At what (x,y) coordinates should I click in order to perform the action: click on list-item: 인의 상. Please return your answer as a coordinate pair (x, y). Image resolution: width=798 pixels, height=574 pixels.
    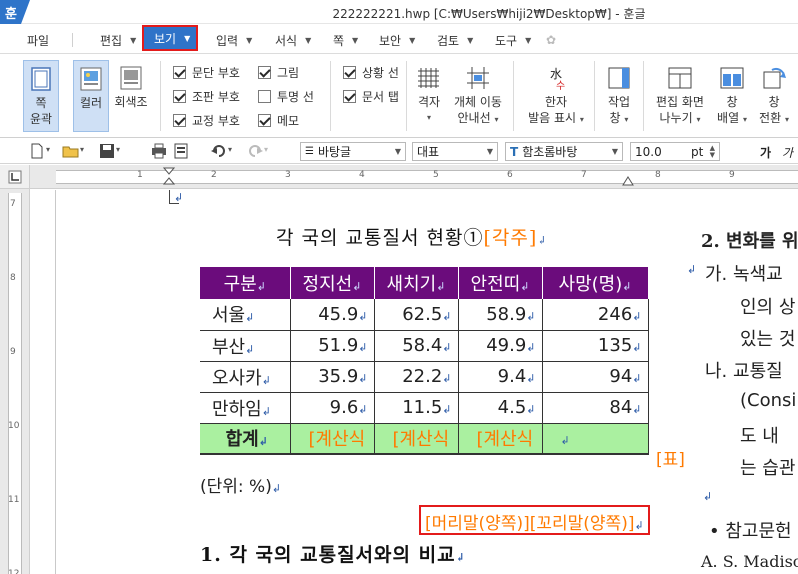
    Looking at the image, I should click on (767, 306).